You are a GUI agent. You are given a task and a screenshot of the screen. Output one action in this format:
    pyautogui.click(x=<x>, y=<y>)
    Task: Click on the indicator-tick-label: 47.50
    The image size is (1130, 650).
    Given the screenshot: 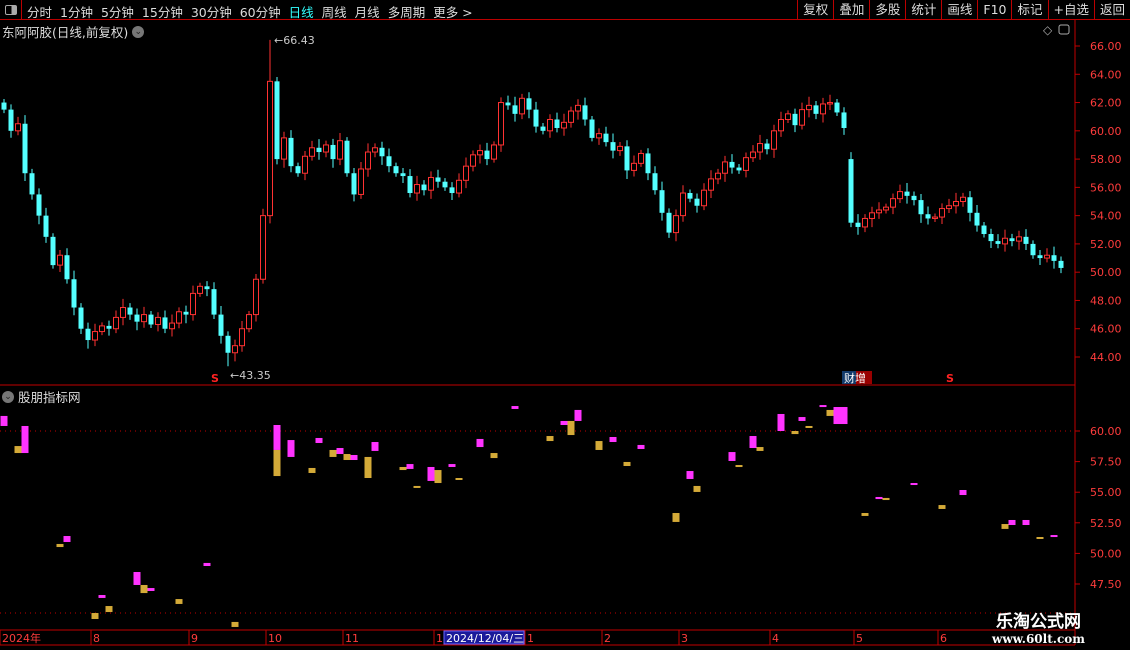 What is the action you would take?
    pyautogui.click(x=1106, y=584)
    